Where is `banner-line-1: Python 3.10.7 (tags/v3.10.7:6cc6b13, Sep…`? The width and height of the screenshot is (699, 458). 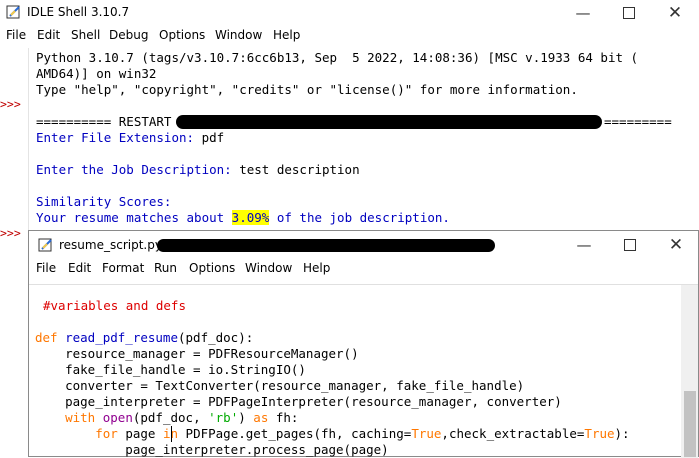
banner-line-1: Python 3.10.7 (tags/v3.10.7:6cc6b13, Sep… is located at coordinates (337, 57).